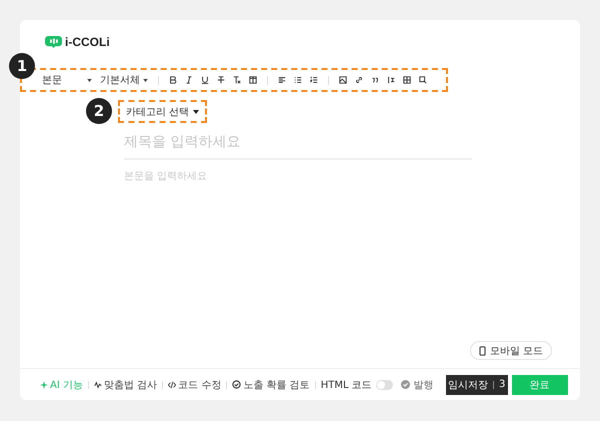 This screenshot has width=600, height=421. What do you see at coordinates (482, 351) in the screenshot?
I see `phone-icon` at bounding box center [482, 351].